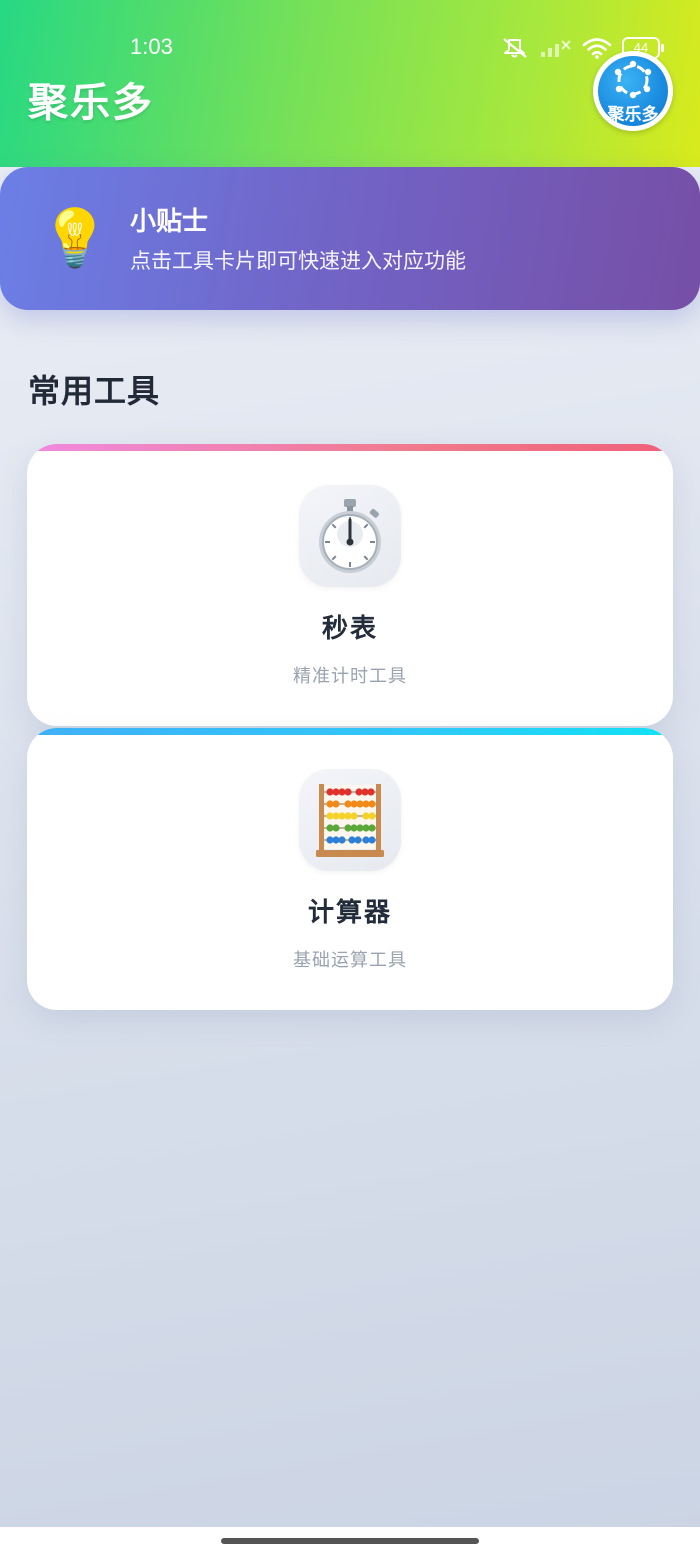 Image resolution: width=700 pixels, height=1555 pixels. I want to click on logo-text: 聚乐多, so click(633, 115).